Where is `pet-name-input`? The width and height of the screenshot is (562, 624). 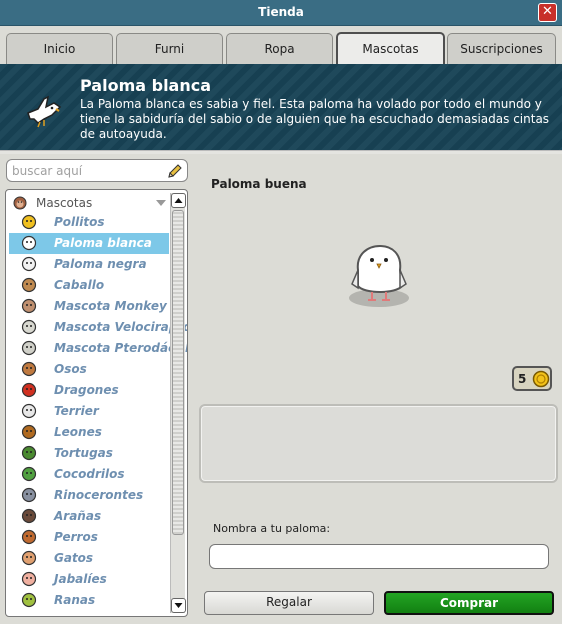
pet-name-input is located at coordinates (379, 556).